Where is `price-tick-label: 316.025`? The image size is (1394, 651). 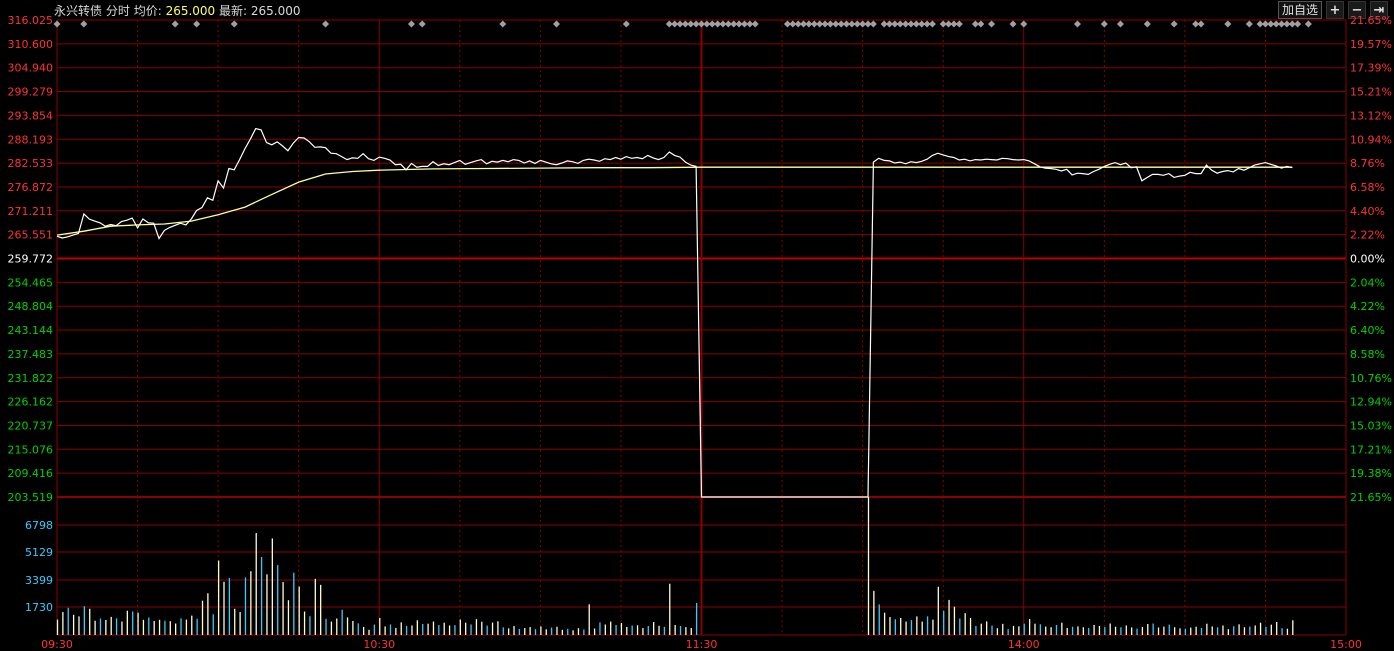 price-tick-label: 316.025 is located at coordinates (31, 20).